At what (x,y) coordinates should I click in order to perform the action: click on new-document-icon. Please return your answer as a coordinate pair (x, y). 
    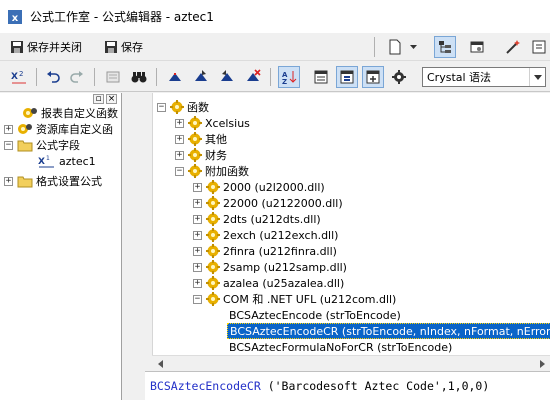
    Looking at the image, I should click on (395, 47).